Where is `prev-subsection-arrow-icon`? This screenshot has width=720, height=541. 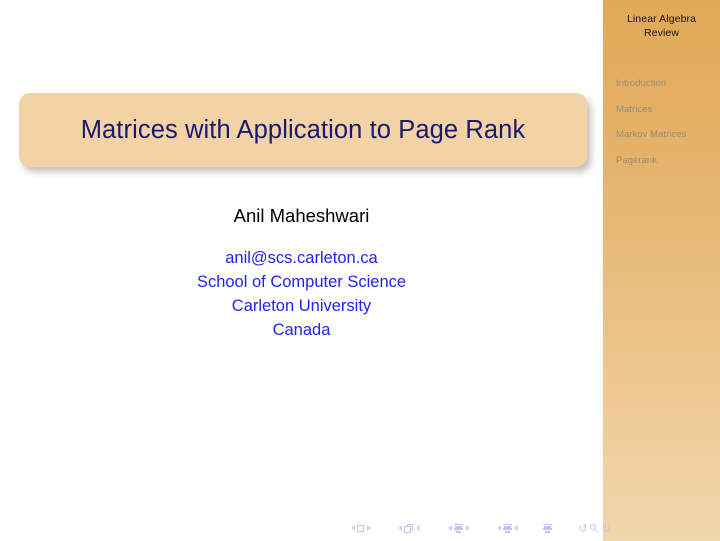
prev-subsection-arrow-icon is located at coordinates (449, 528).